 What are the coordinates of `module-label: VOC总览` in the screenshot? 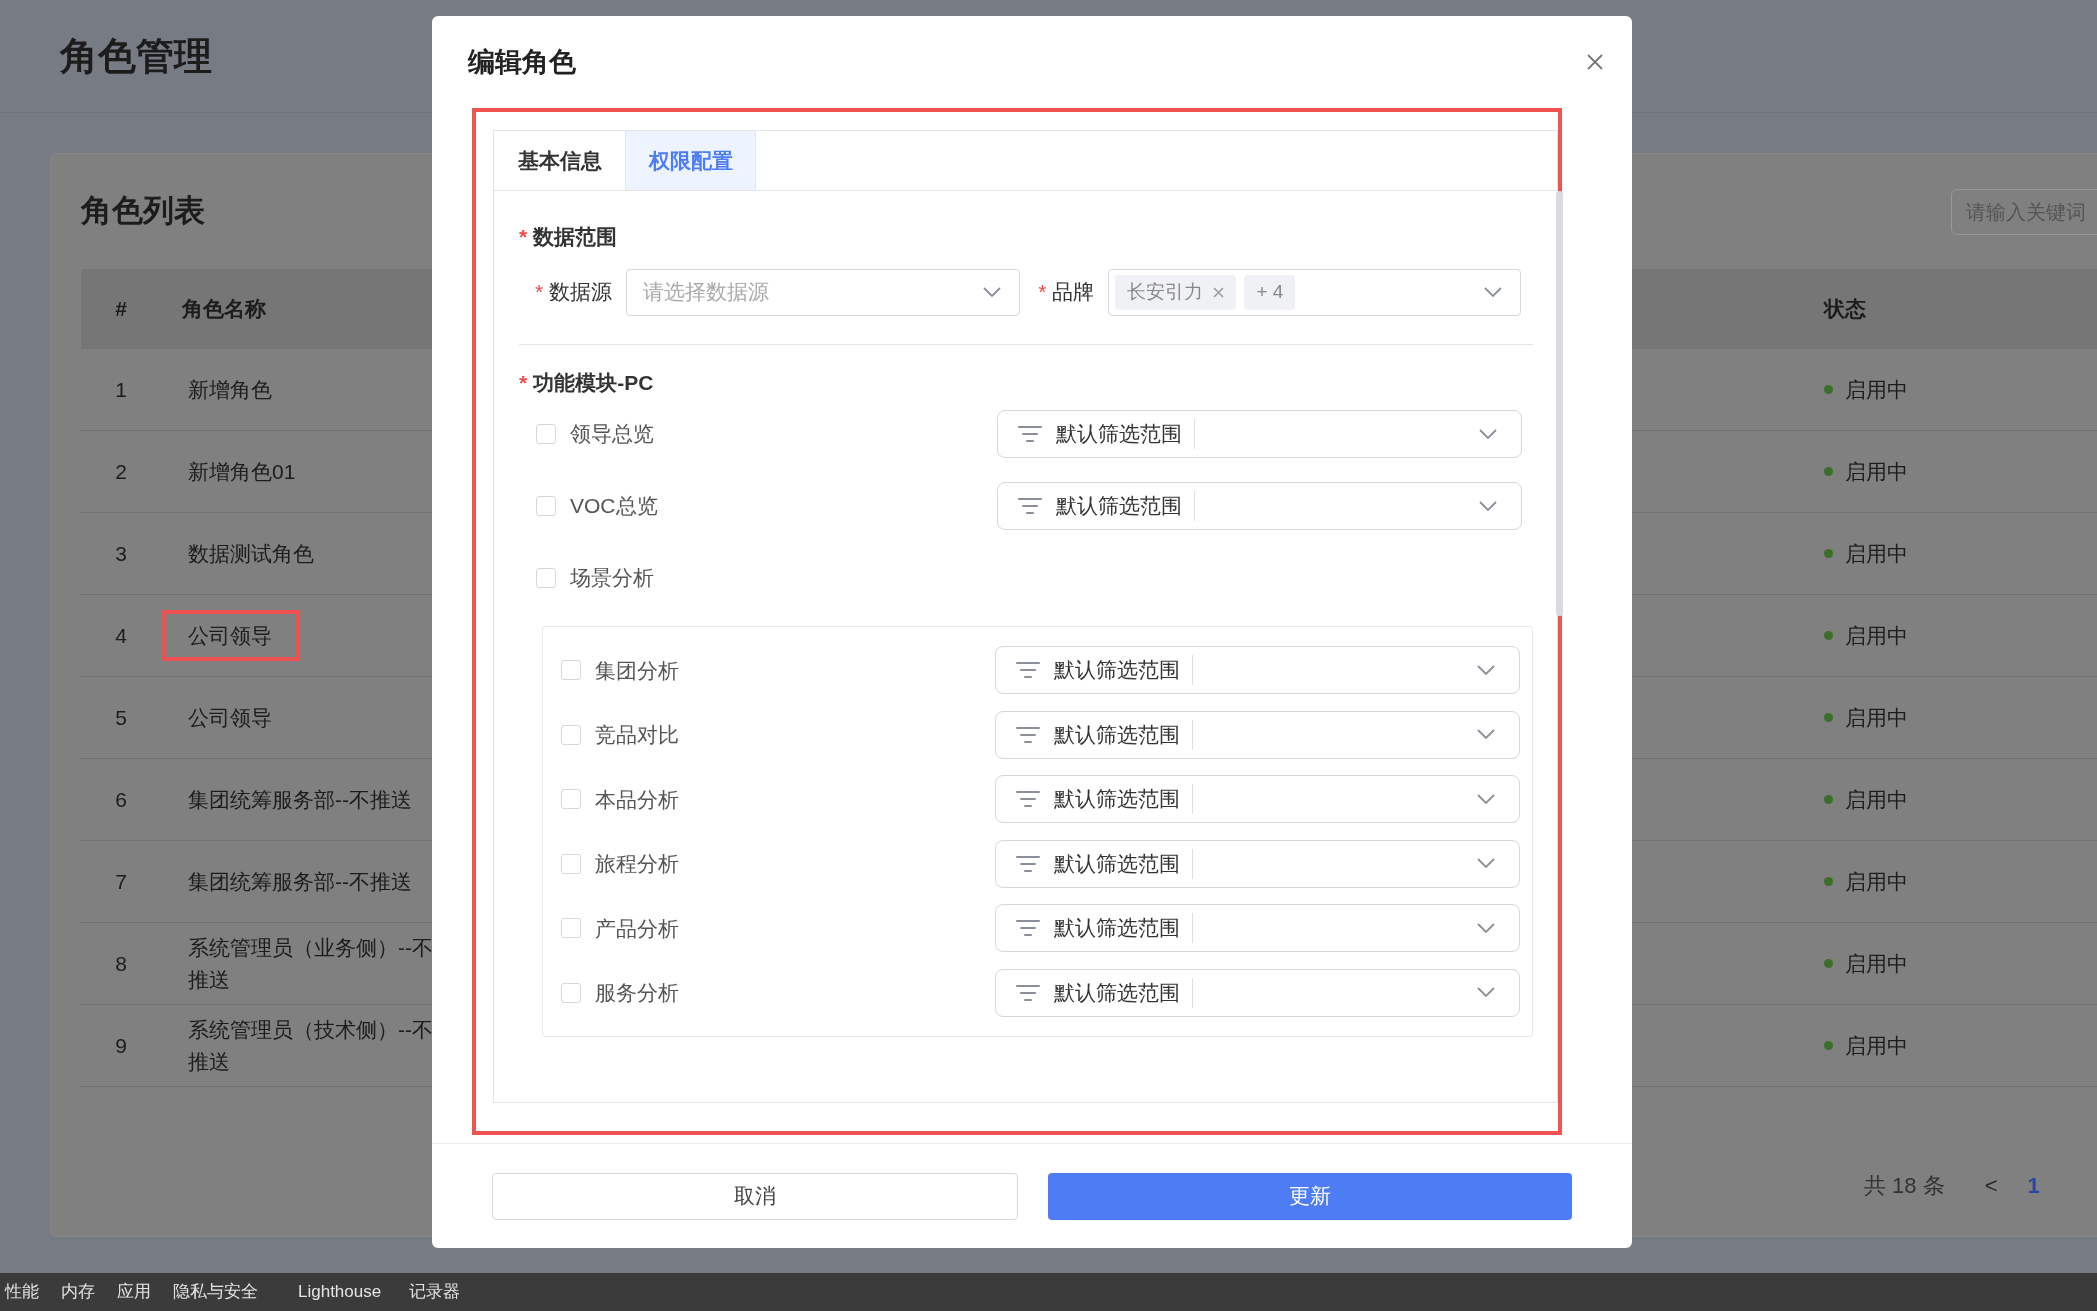 It's located at (614, 506).